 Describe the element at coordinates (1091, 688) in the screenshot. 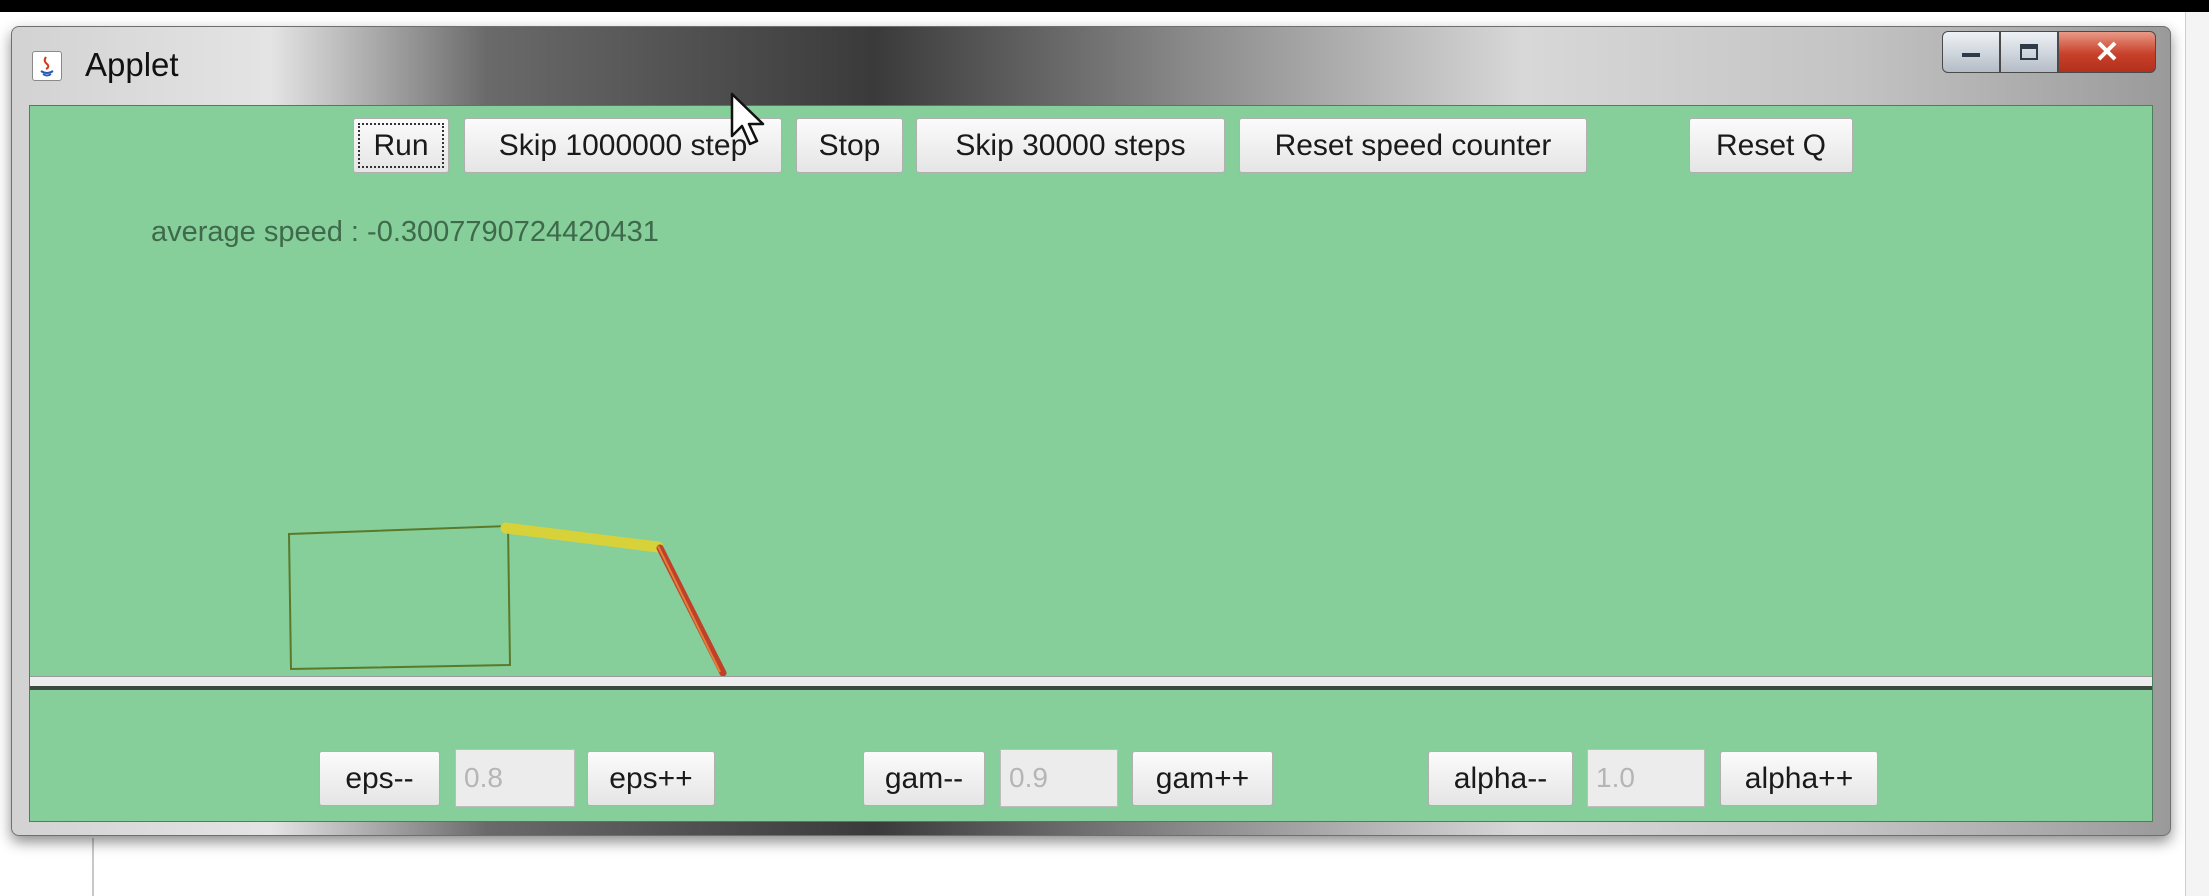

I see `ground-line` at that location.